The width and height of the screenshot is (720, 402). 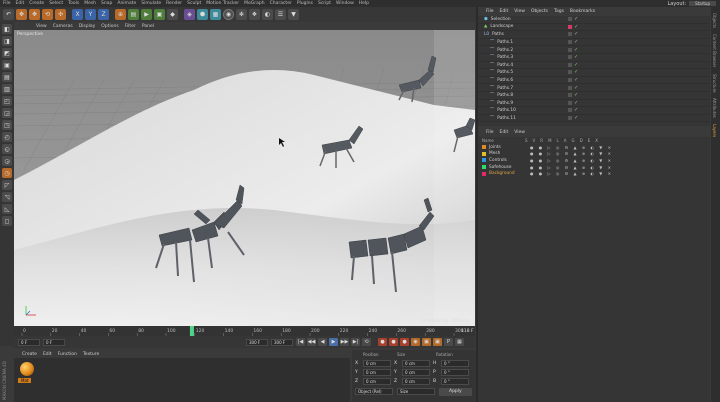 What do you see at coordinates (490, 11) in the screenshot?
I see `objects-menu-file: File` at bounding box center [490, 11].